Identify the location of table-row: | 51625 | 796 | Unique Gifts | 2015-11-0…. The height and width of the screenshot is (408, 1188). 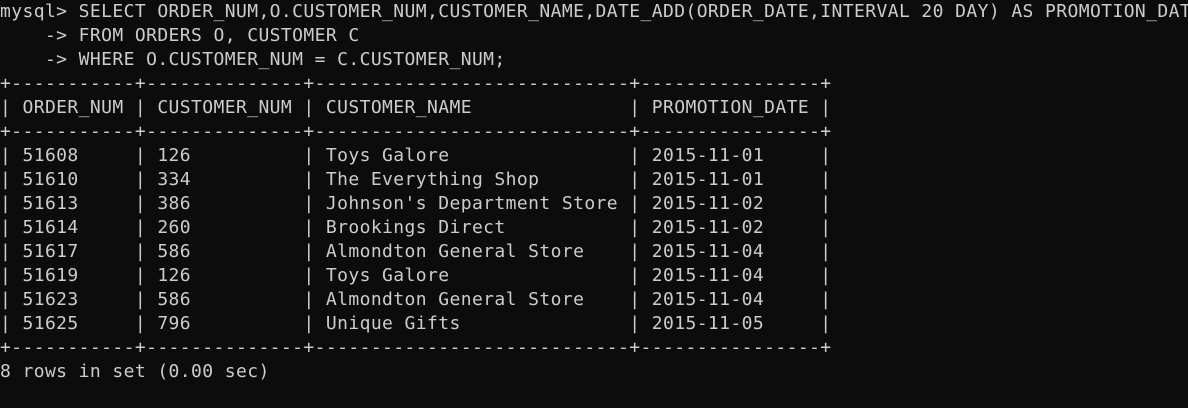
(416, 323).